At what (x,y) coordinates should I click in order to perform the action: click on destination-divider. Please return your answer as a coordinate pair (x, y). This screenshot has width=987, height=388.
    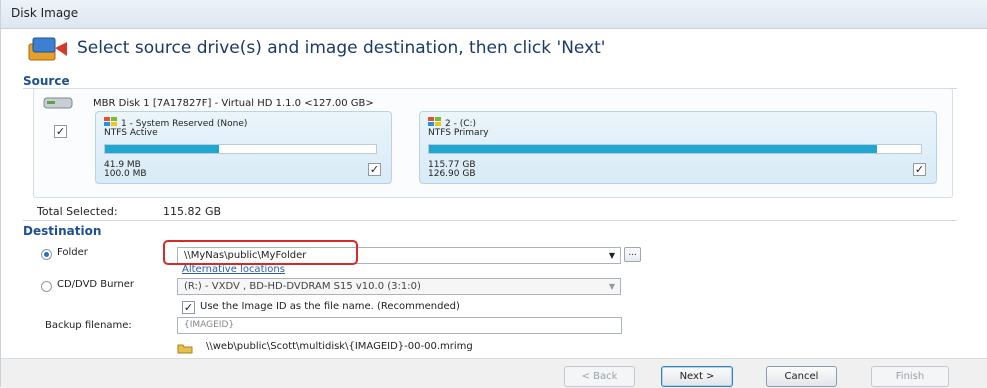
    Looking at the image, I should click on (490, 220).